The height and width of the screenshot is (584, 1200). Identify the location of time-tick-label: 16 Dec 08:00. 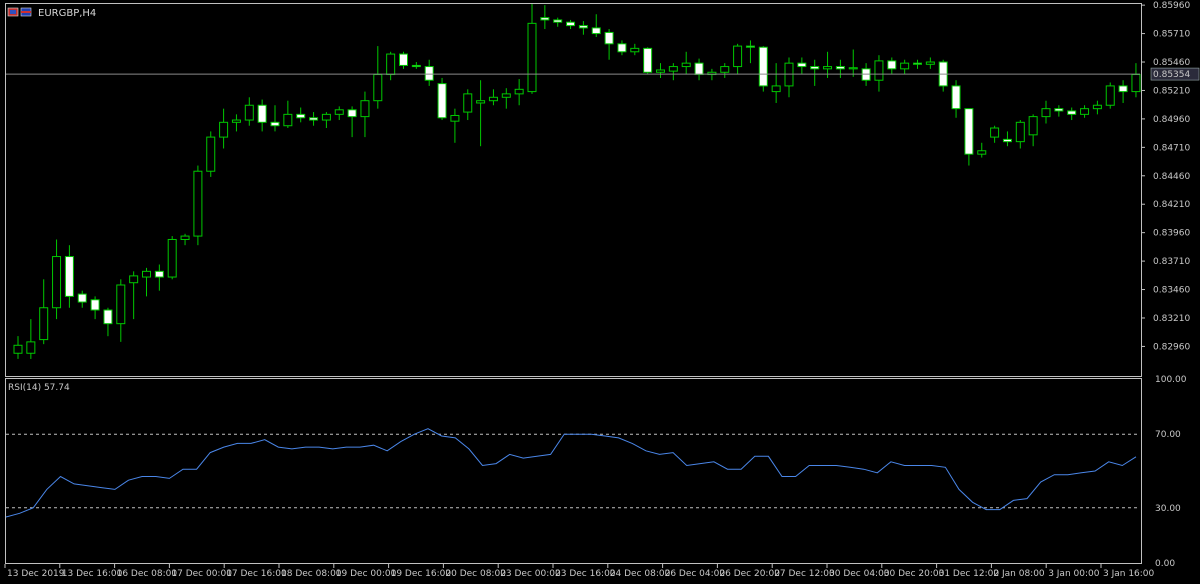
(147, 574).